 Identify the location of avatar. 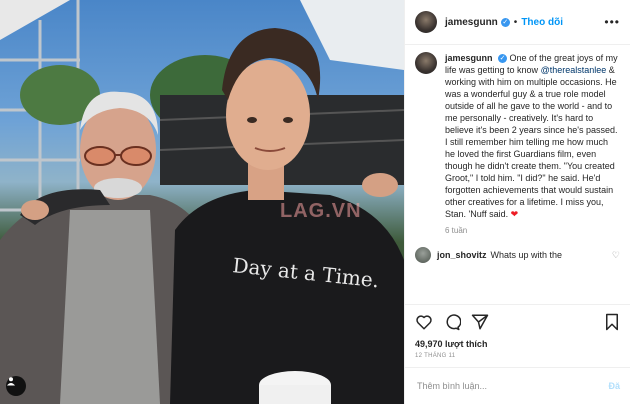
(426, 22).